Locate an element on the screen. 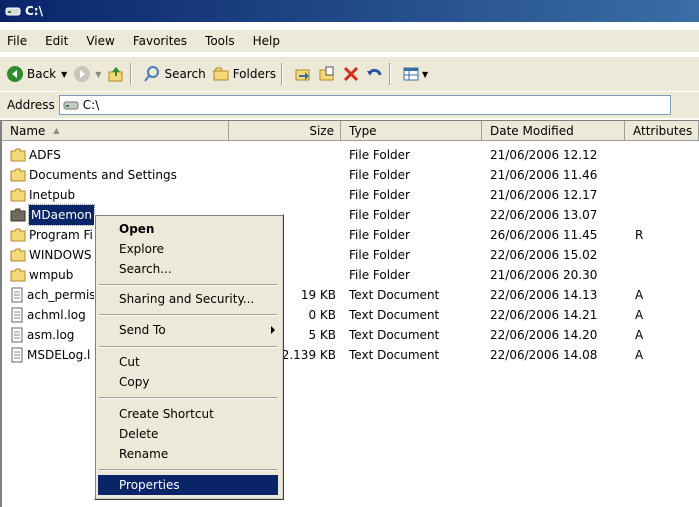 The width and height of the screenshot is (699, 507). sort-ascending-icon: ▲ is located at coordinates (56, 130).